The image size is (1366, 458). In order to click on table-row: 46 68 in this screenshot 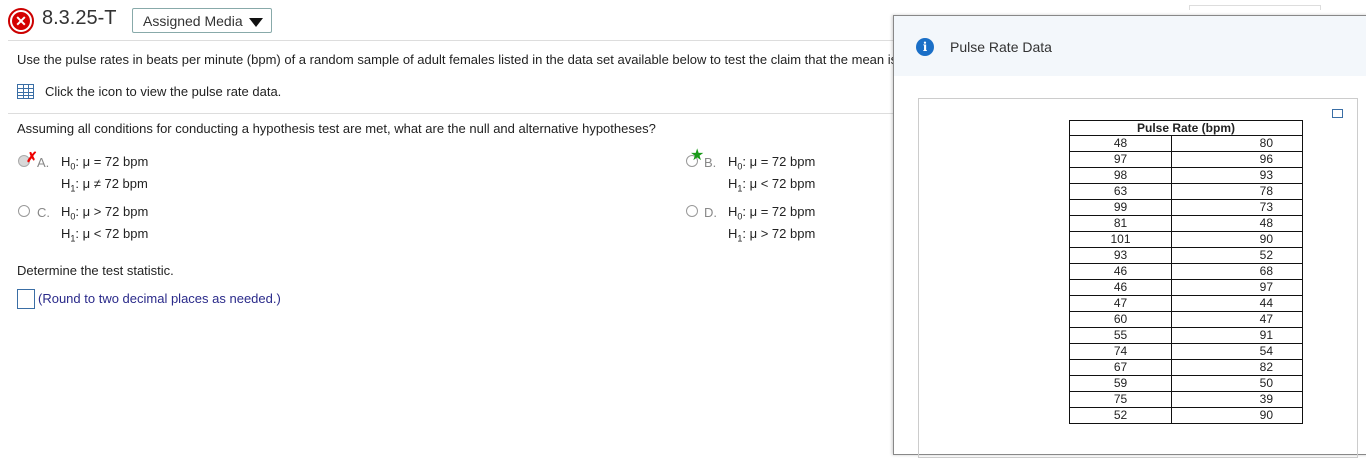, I will do `click(1186, 271)`.